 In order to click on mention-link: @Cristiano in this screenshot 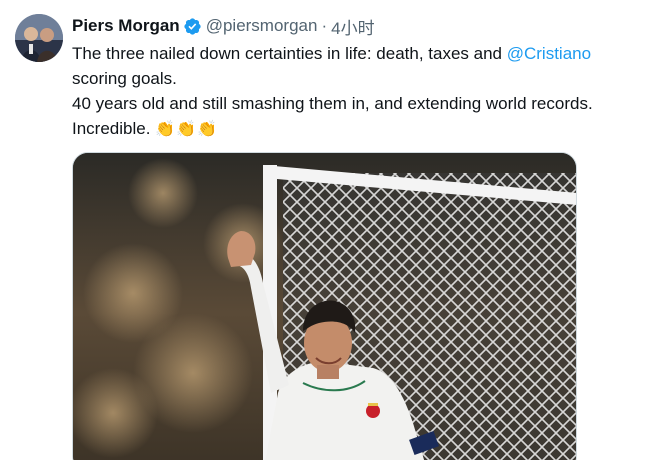, I will do `click(549, 53)`.